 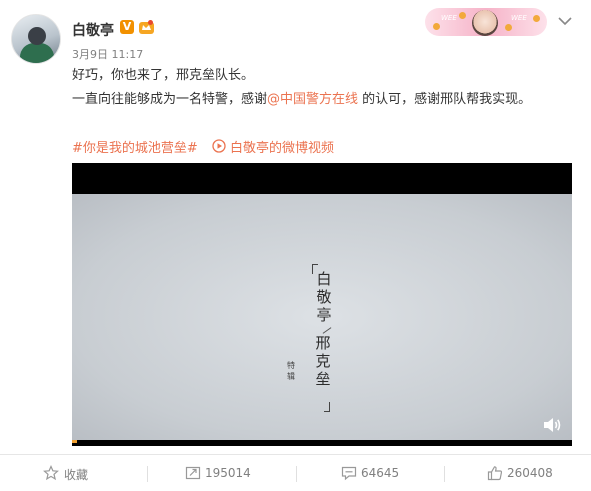 What do you see at coordinates (565, 21) in the screenshot?
I see `chevron-down-icon` at bounding box center [565, 21].